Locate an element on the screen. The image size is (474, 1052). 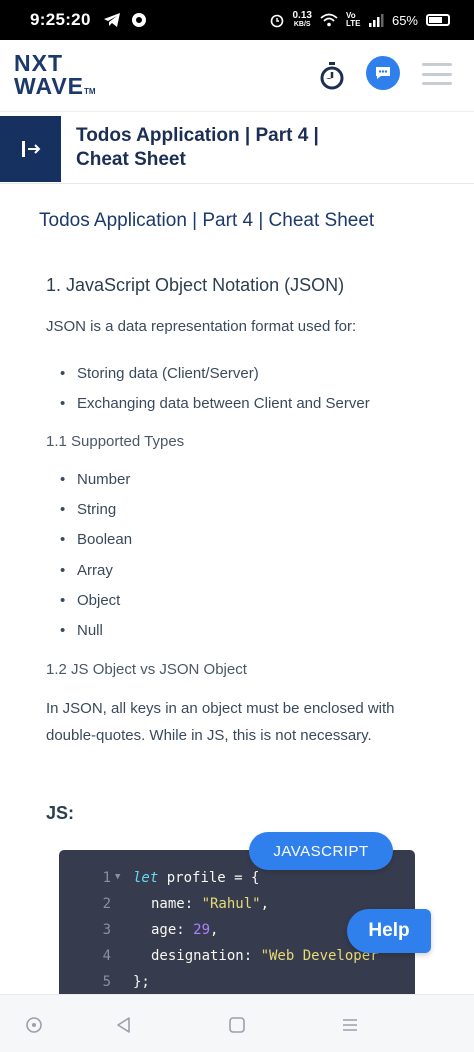
back-icon is located at coordinates (123, 1025).